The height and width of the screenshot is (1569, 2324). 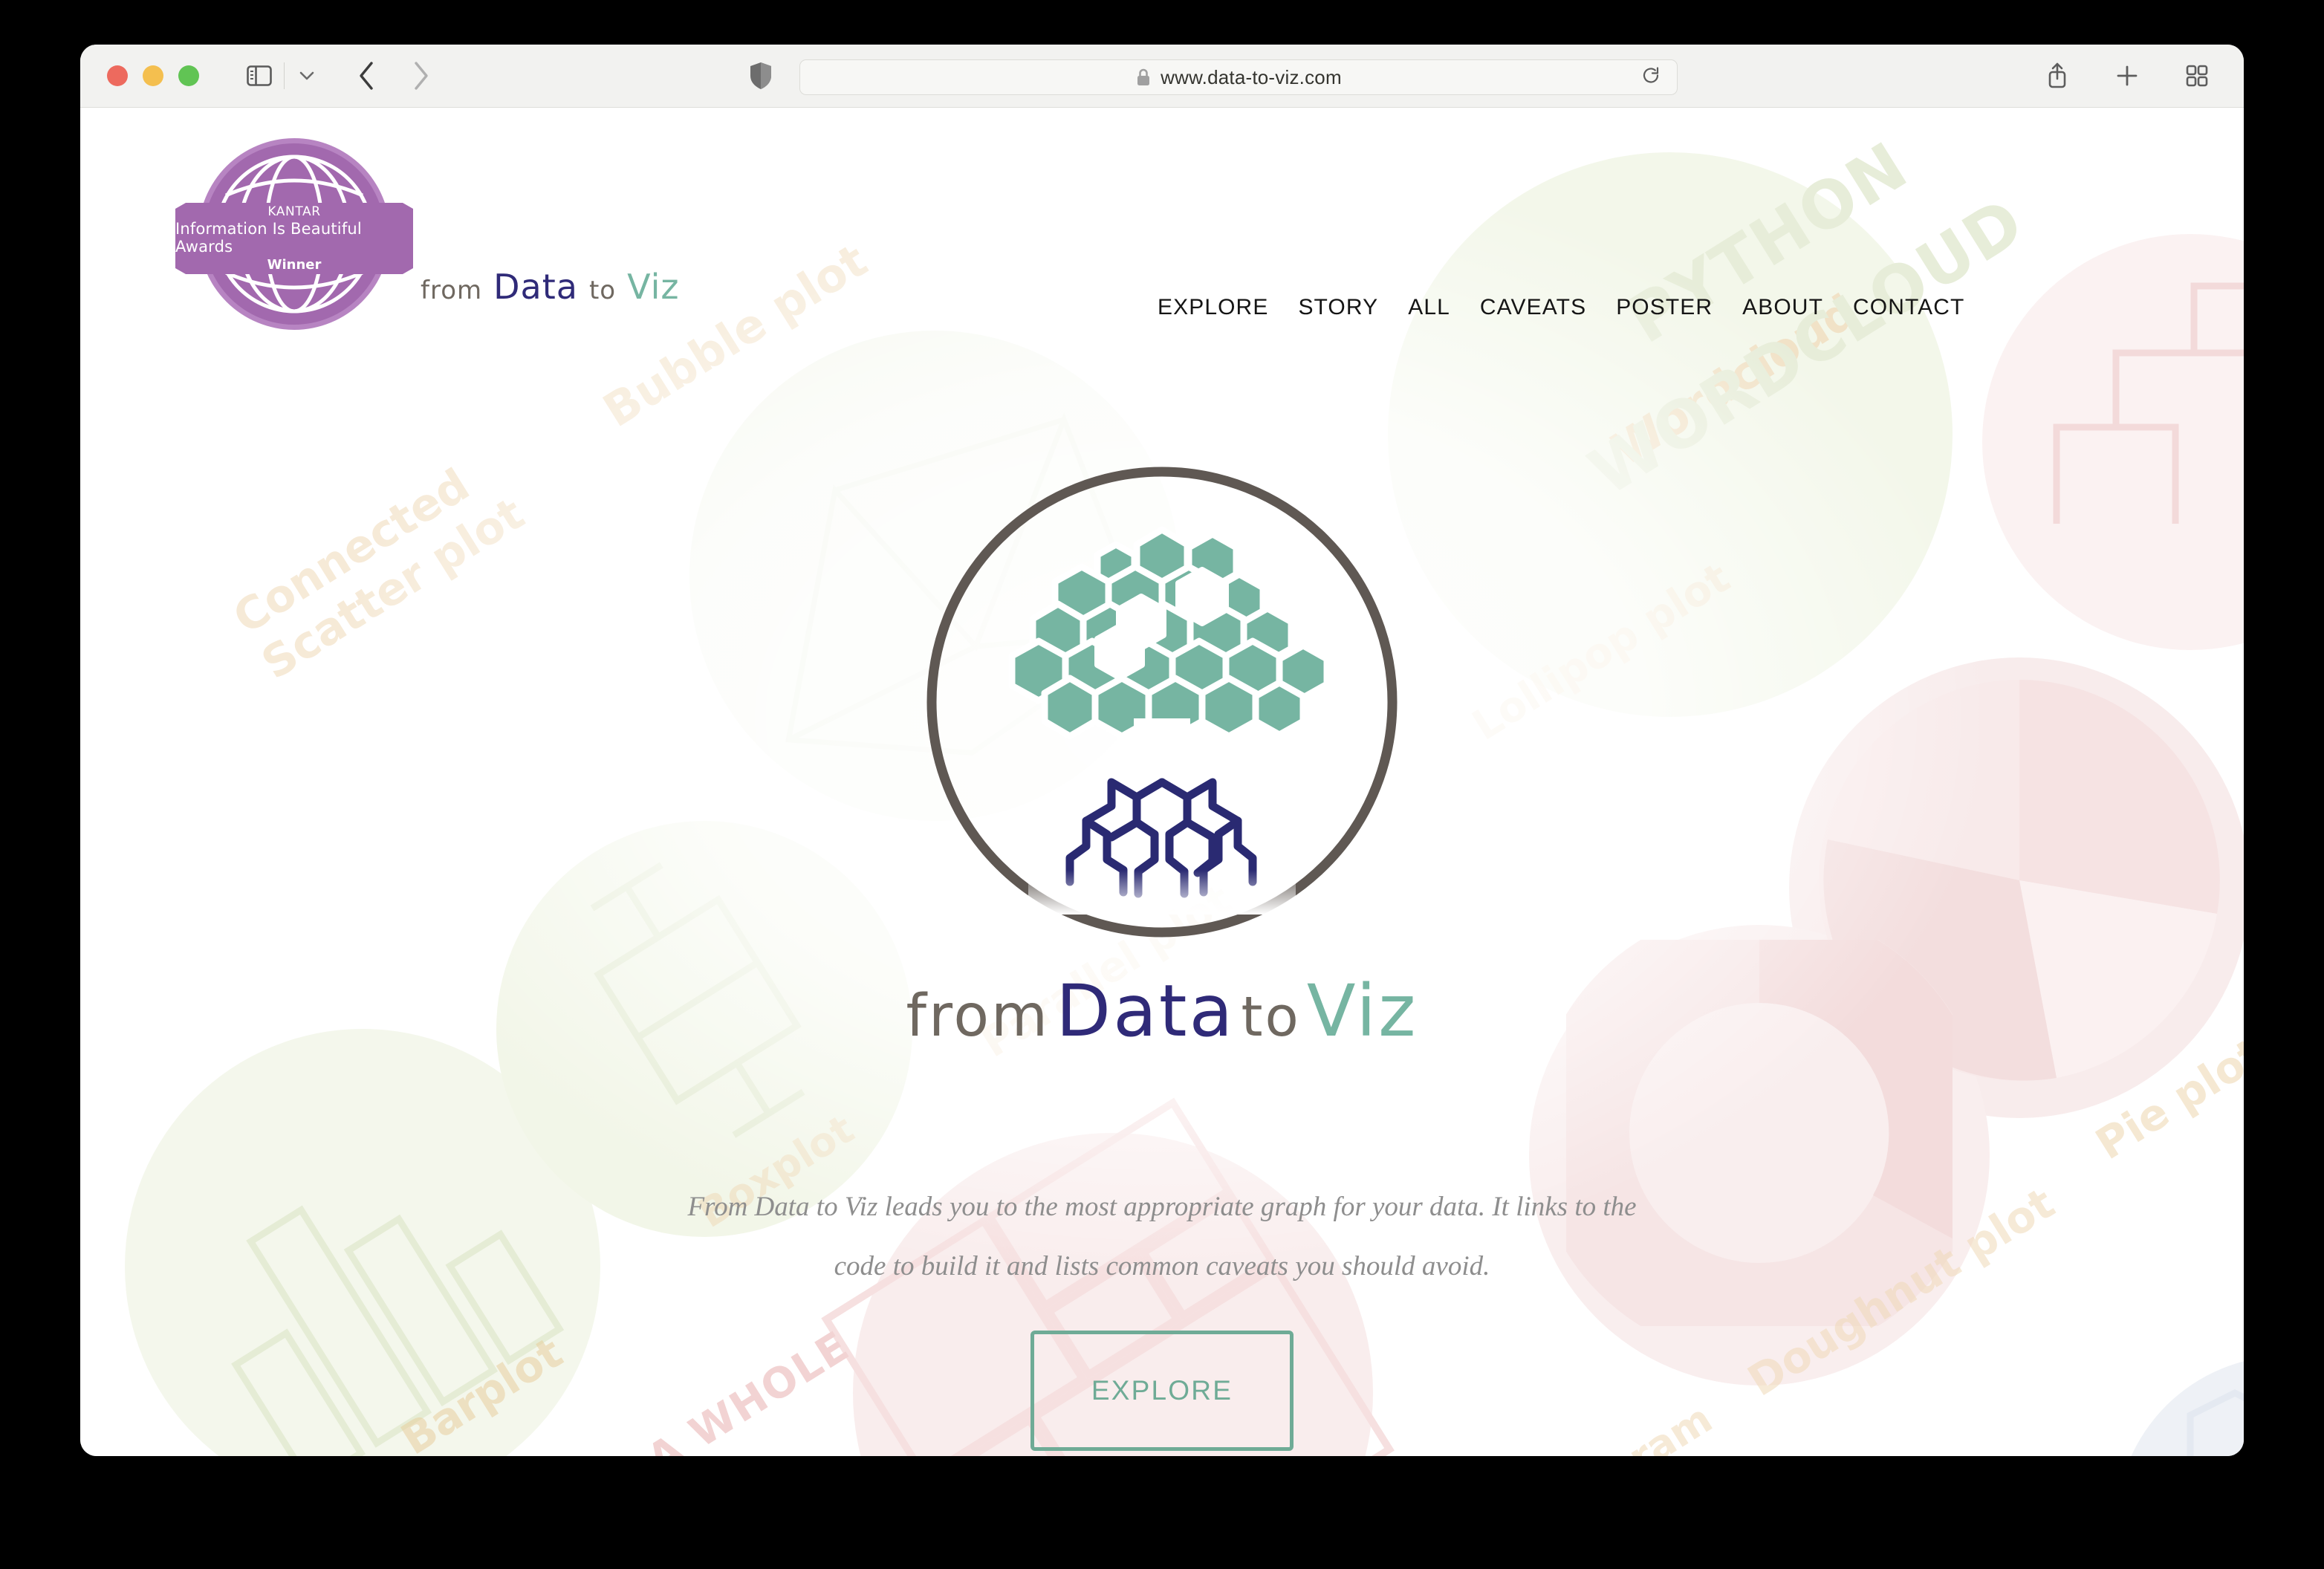 I want to click on dendrogram-outline-icon, so click(x=2148, y=403).